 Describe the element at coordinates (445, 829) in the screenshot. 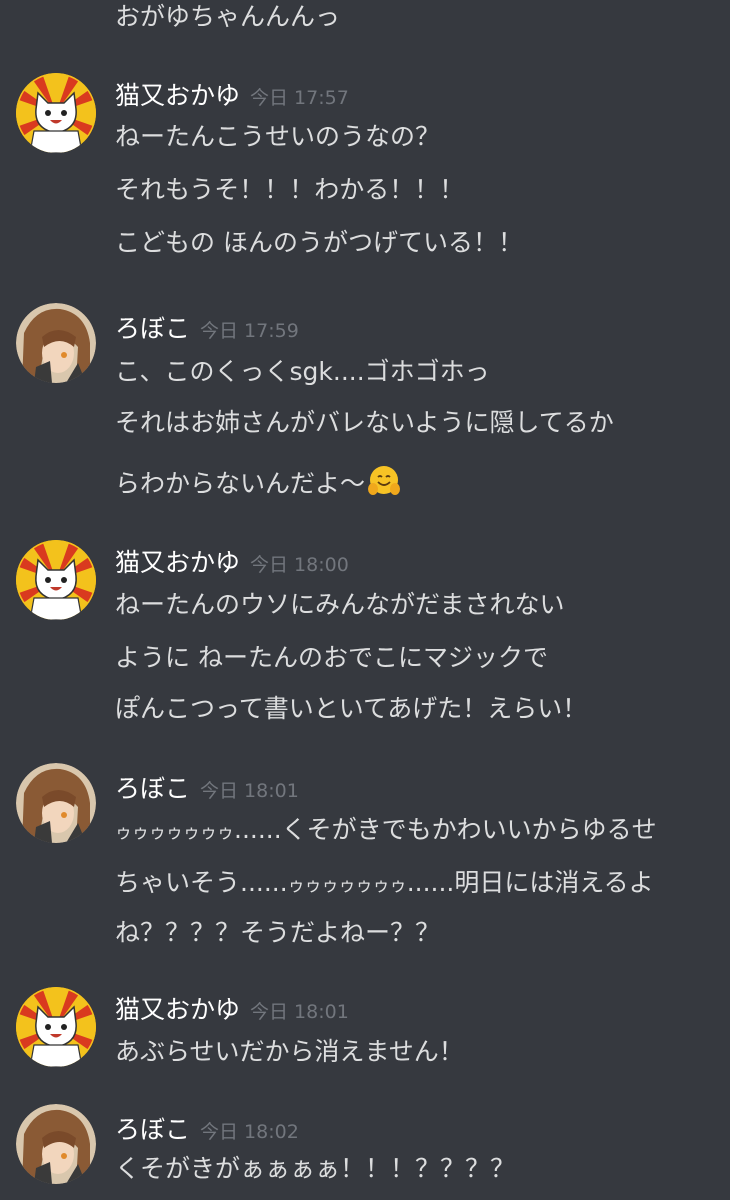

I see `message-text: ......くそがきでもかわいいからゆるせ` at that location.